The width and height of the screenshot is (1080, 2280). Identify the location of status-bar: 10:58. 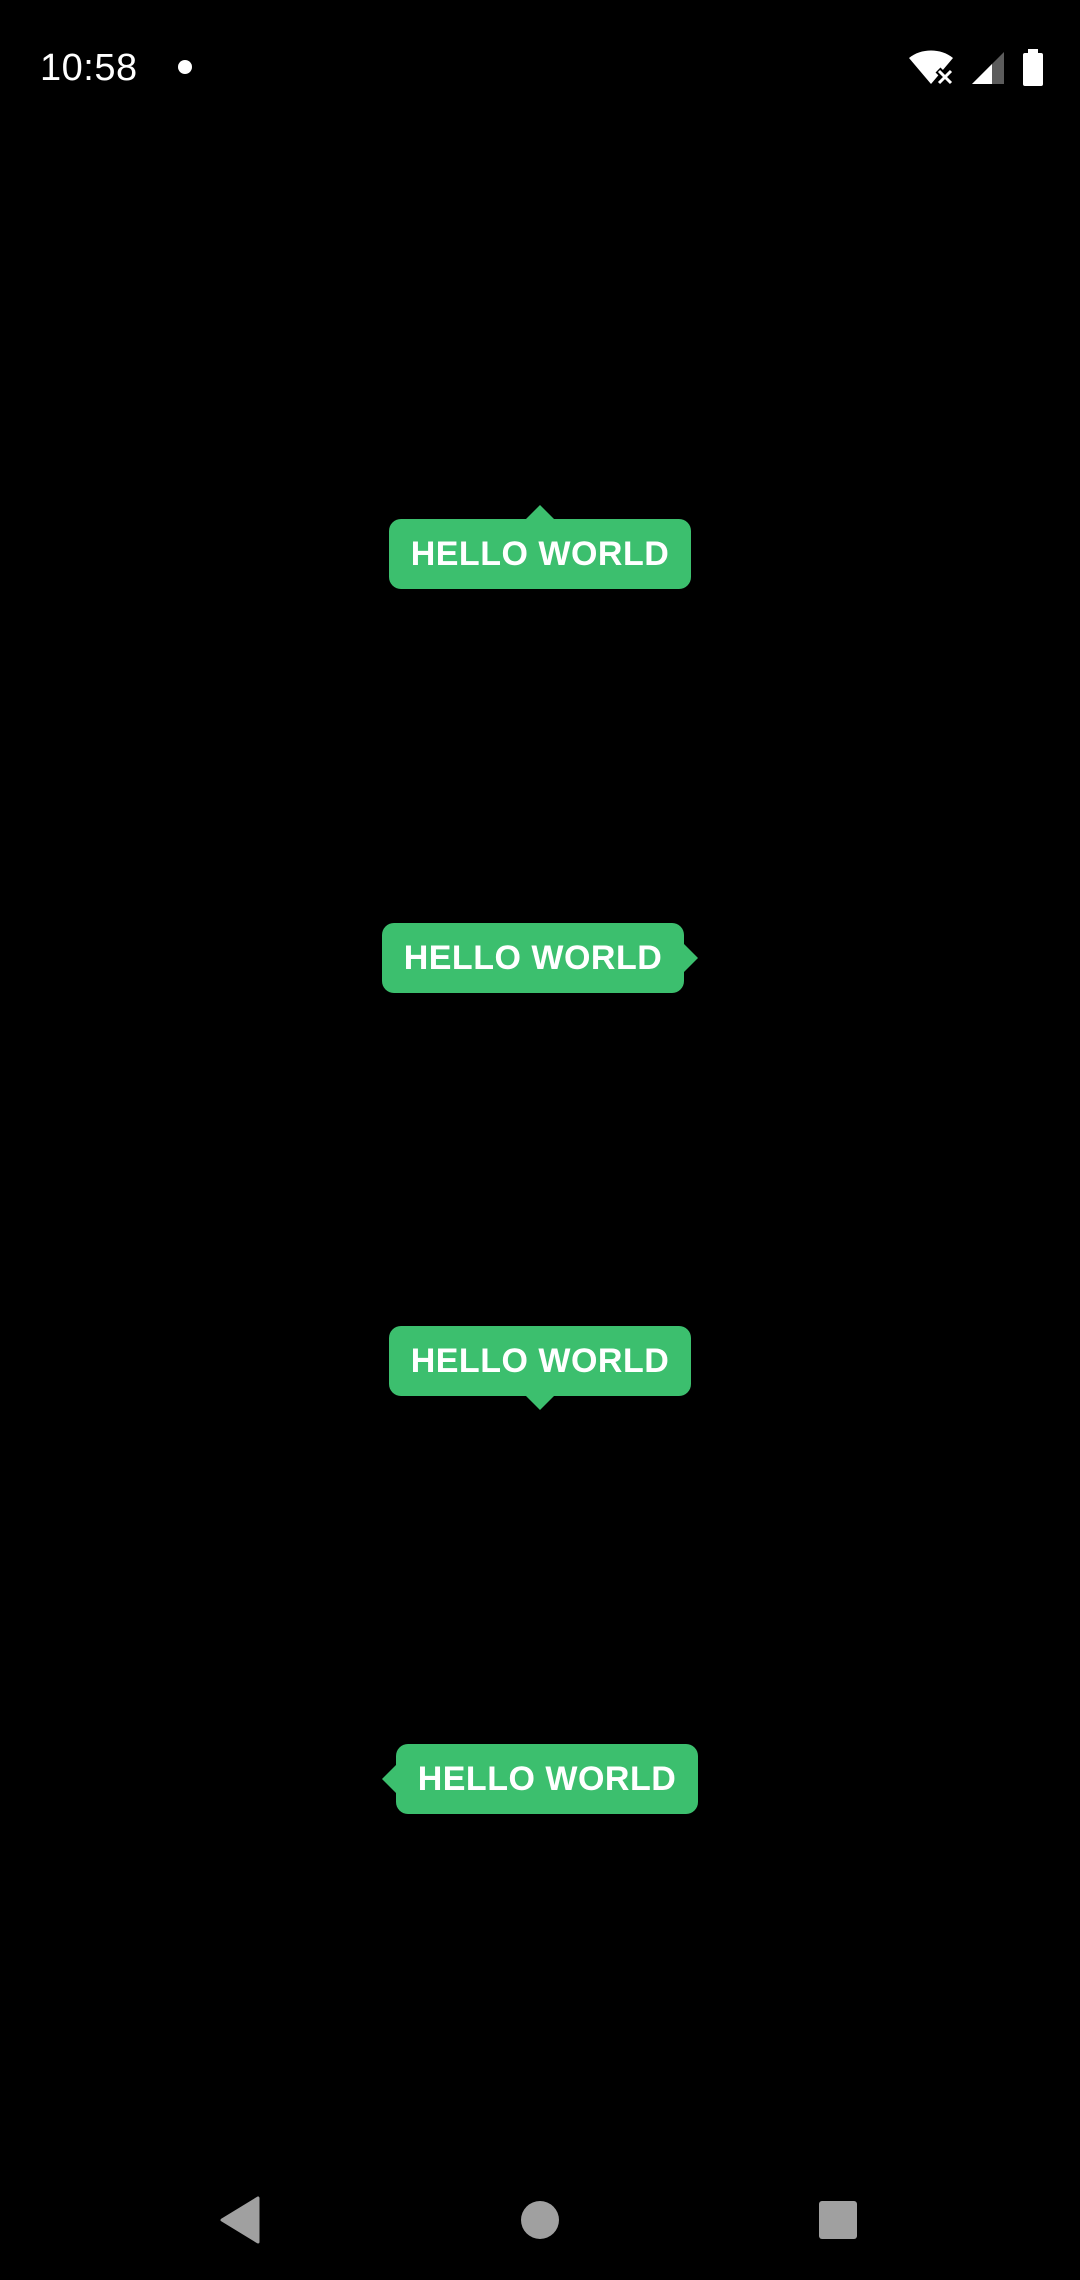
(540, 68).